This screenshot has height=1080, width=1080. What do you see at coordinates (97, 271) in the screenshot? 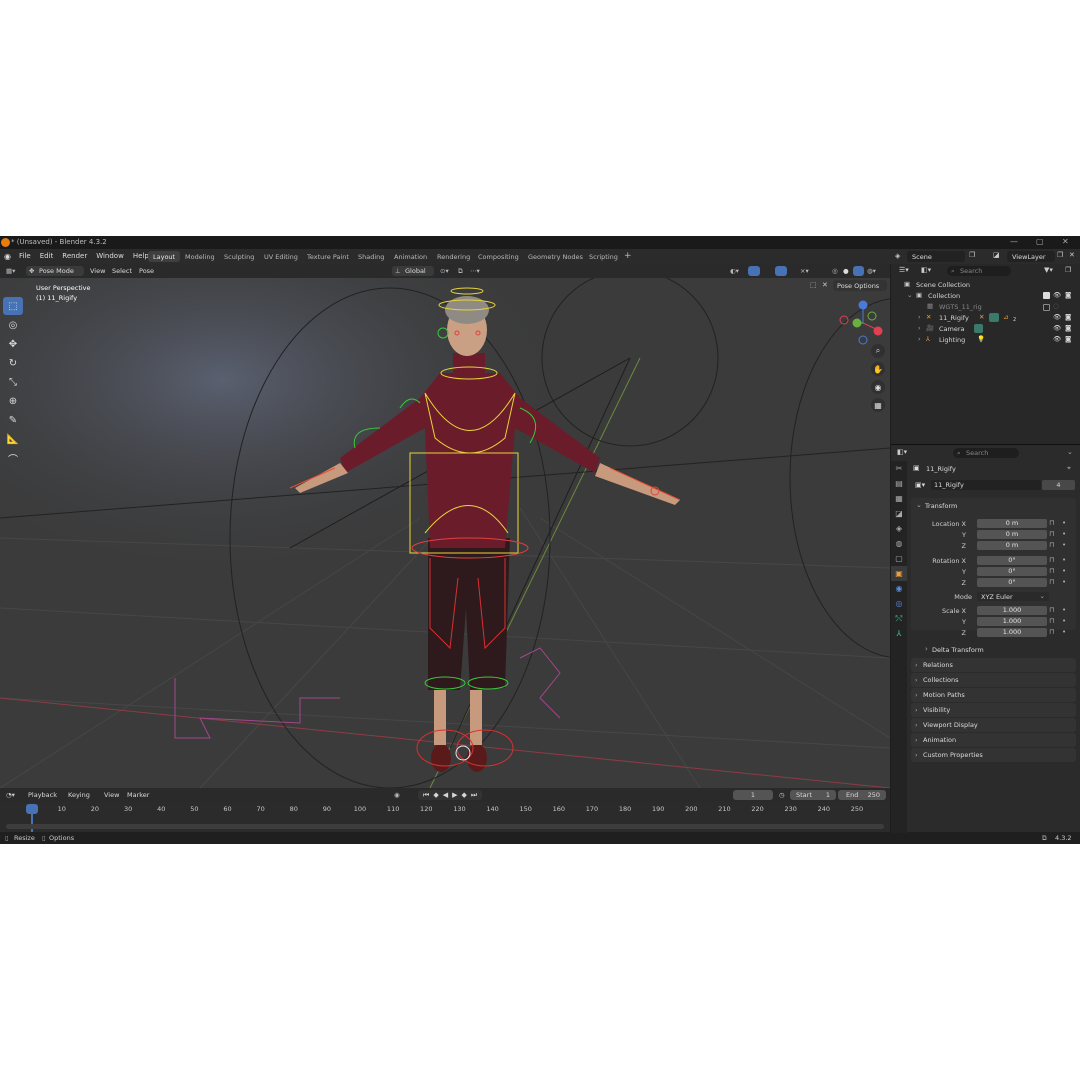
I see `menu-view: View` at bounding box center [97, 271].